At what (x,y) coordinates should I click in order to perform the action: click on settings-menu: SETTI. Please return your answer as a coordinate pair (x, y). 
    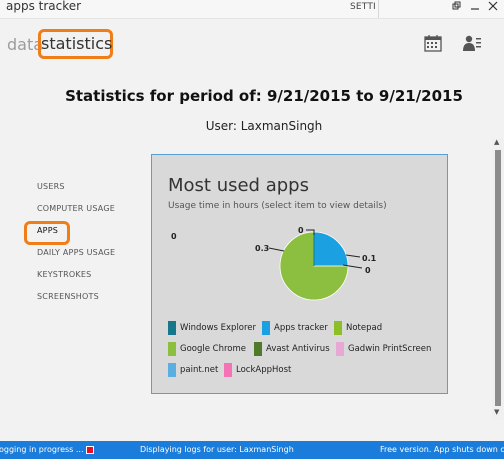
    Looking at the image, I should click on (363, 7).